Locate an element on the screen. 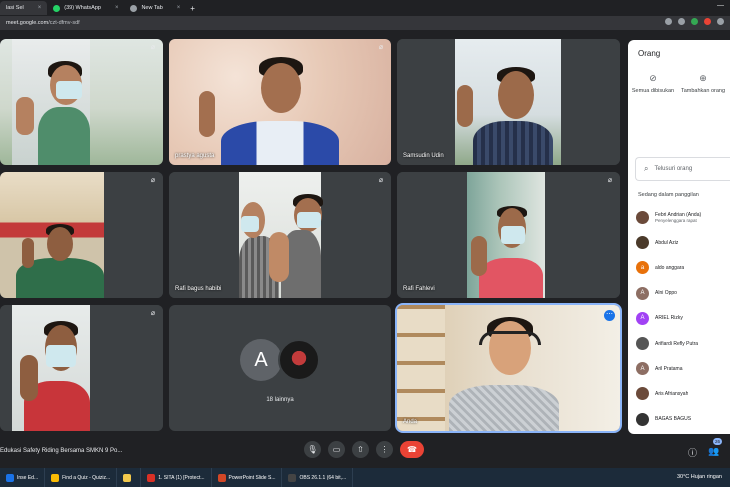 This screenshot has height=487, width=730. participant-list-item: Abdul Aziz is located at coordinates (683, 242).